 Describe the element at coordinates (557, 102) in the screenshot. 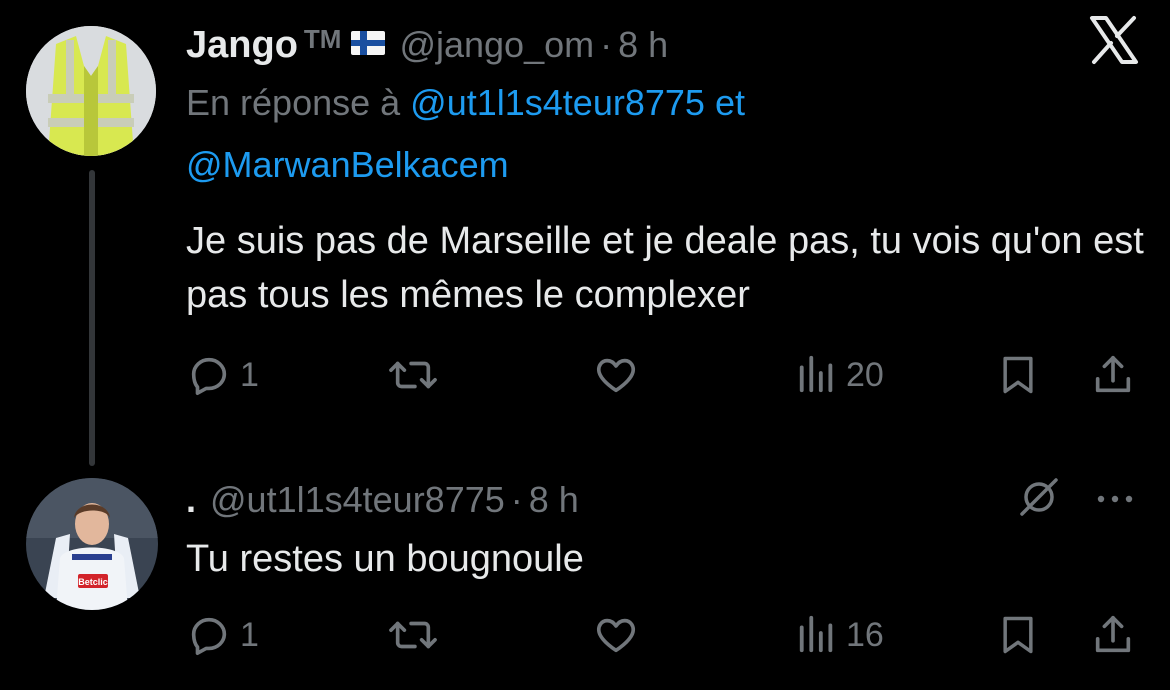

I see `mention-link: @ut1l1s4teur8775` at that location.